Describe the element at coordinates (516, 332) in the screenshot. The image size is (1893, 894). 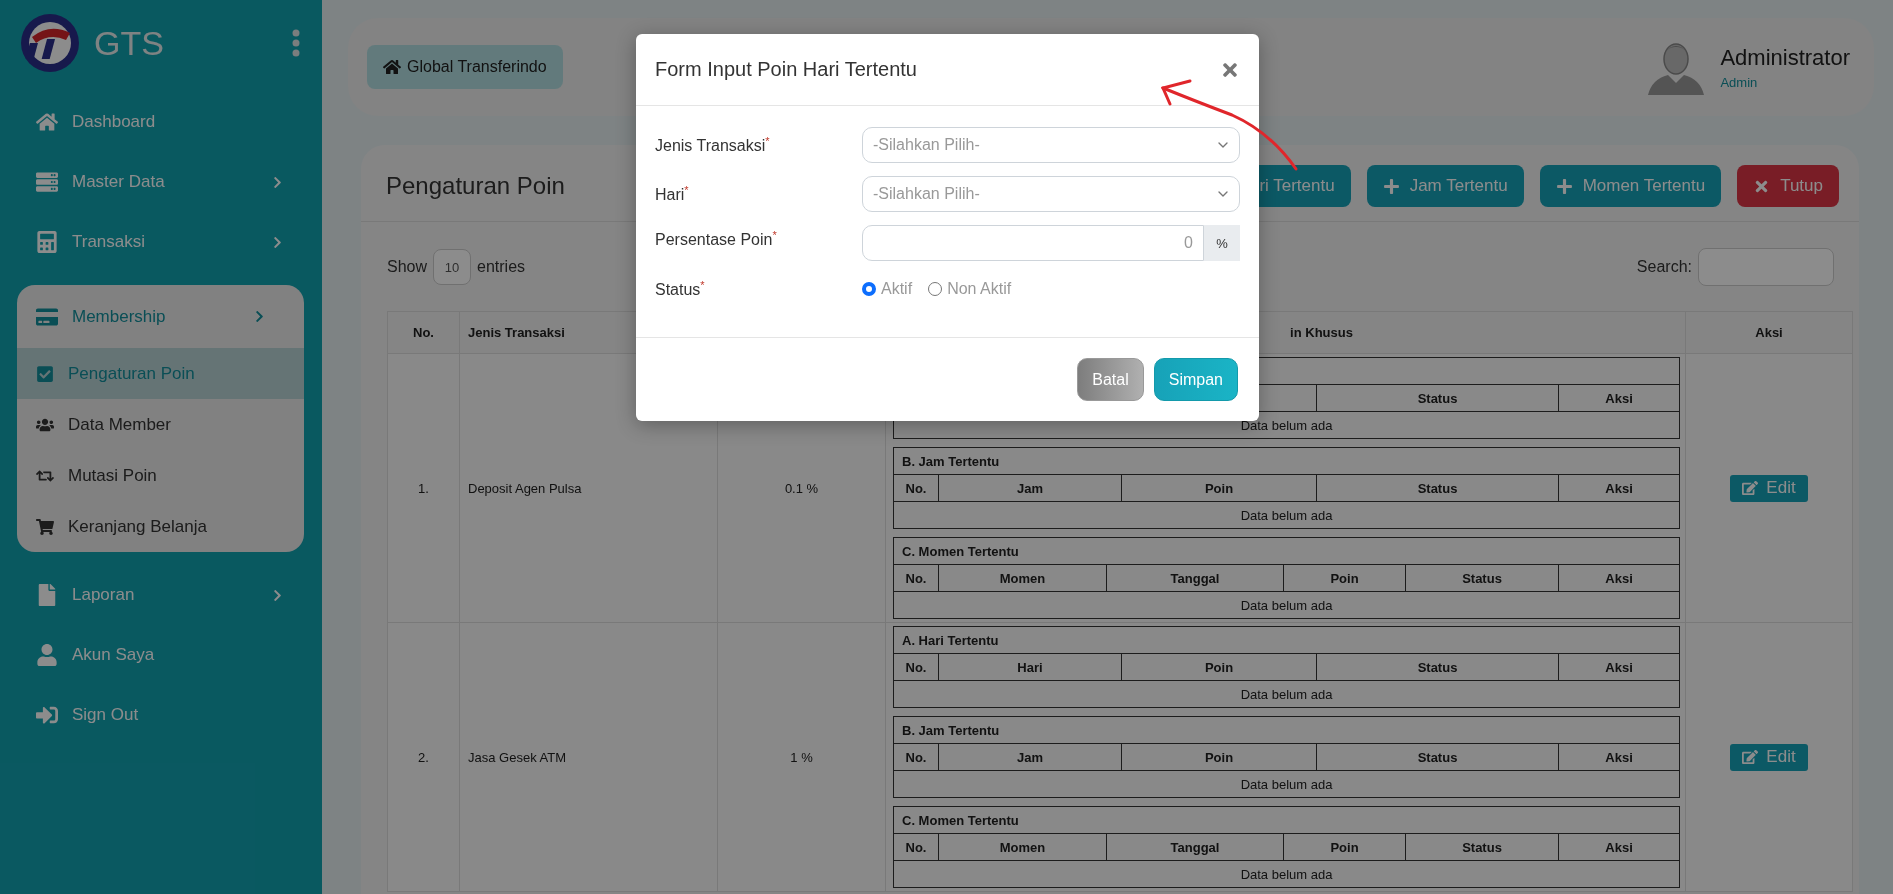
I see `column-header: Jenis Transaksi` at that location.